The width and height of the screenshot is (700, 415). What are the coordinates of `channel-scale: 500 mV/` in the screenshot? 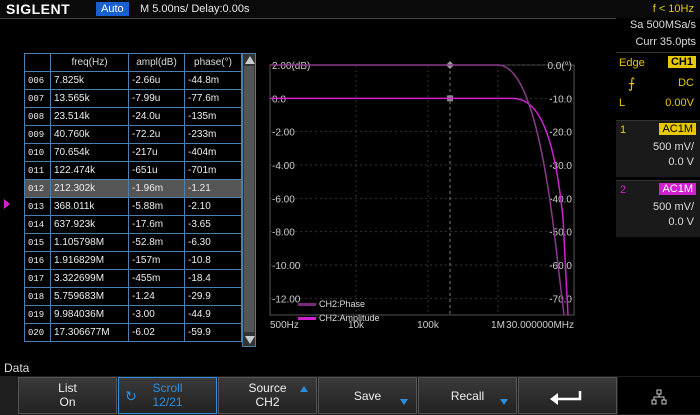 It's located at (673, 147).